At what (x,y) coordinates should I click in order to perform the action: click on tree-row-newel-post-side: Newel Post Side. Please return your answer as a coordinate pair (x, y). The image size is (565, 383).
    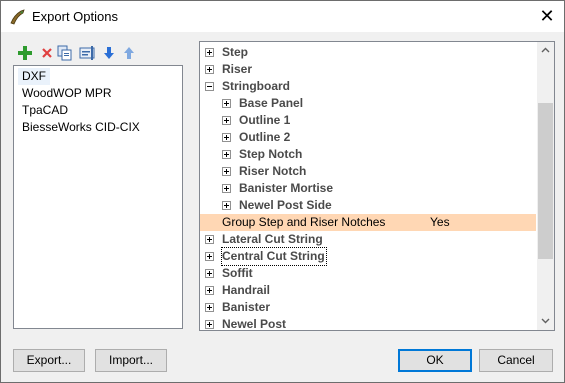
    Looking at the image, I should click on (368, 205).